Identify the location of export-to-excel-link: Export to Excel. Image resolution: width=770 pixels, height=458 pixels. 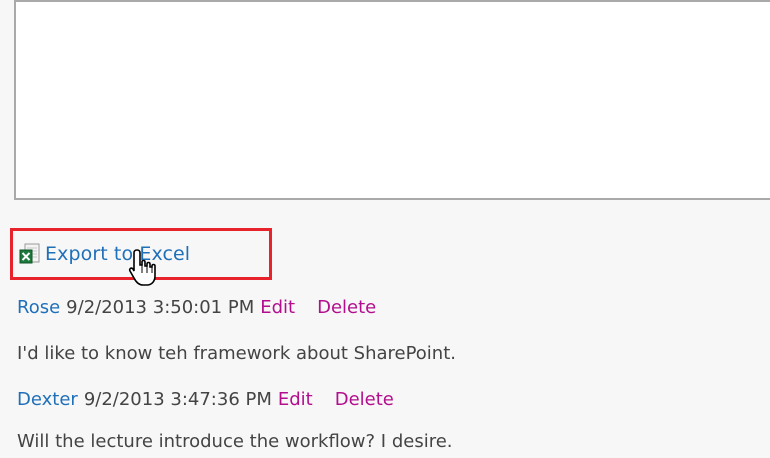
(104, 254).